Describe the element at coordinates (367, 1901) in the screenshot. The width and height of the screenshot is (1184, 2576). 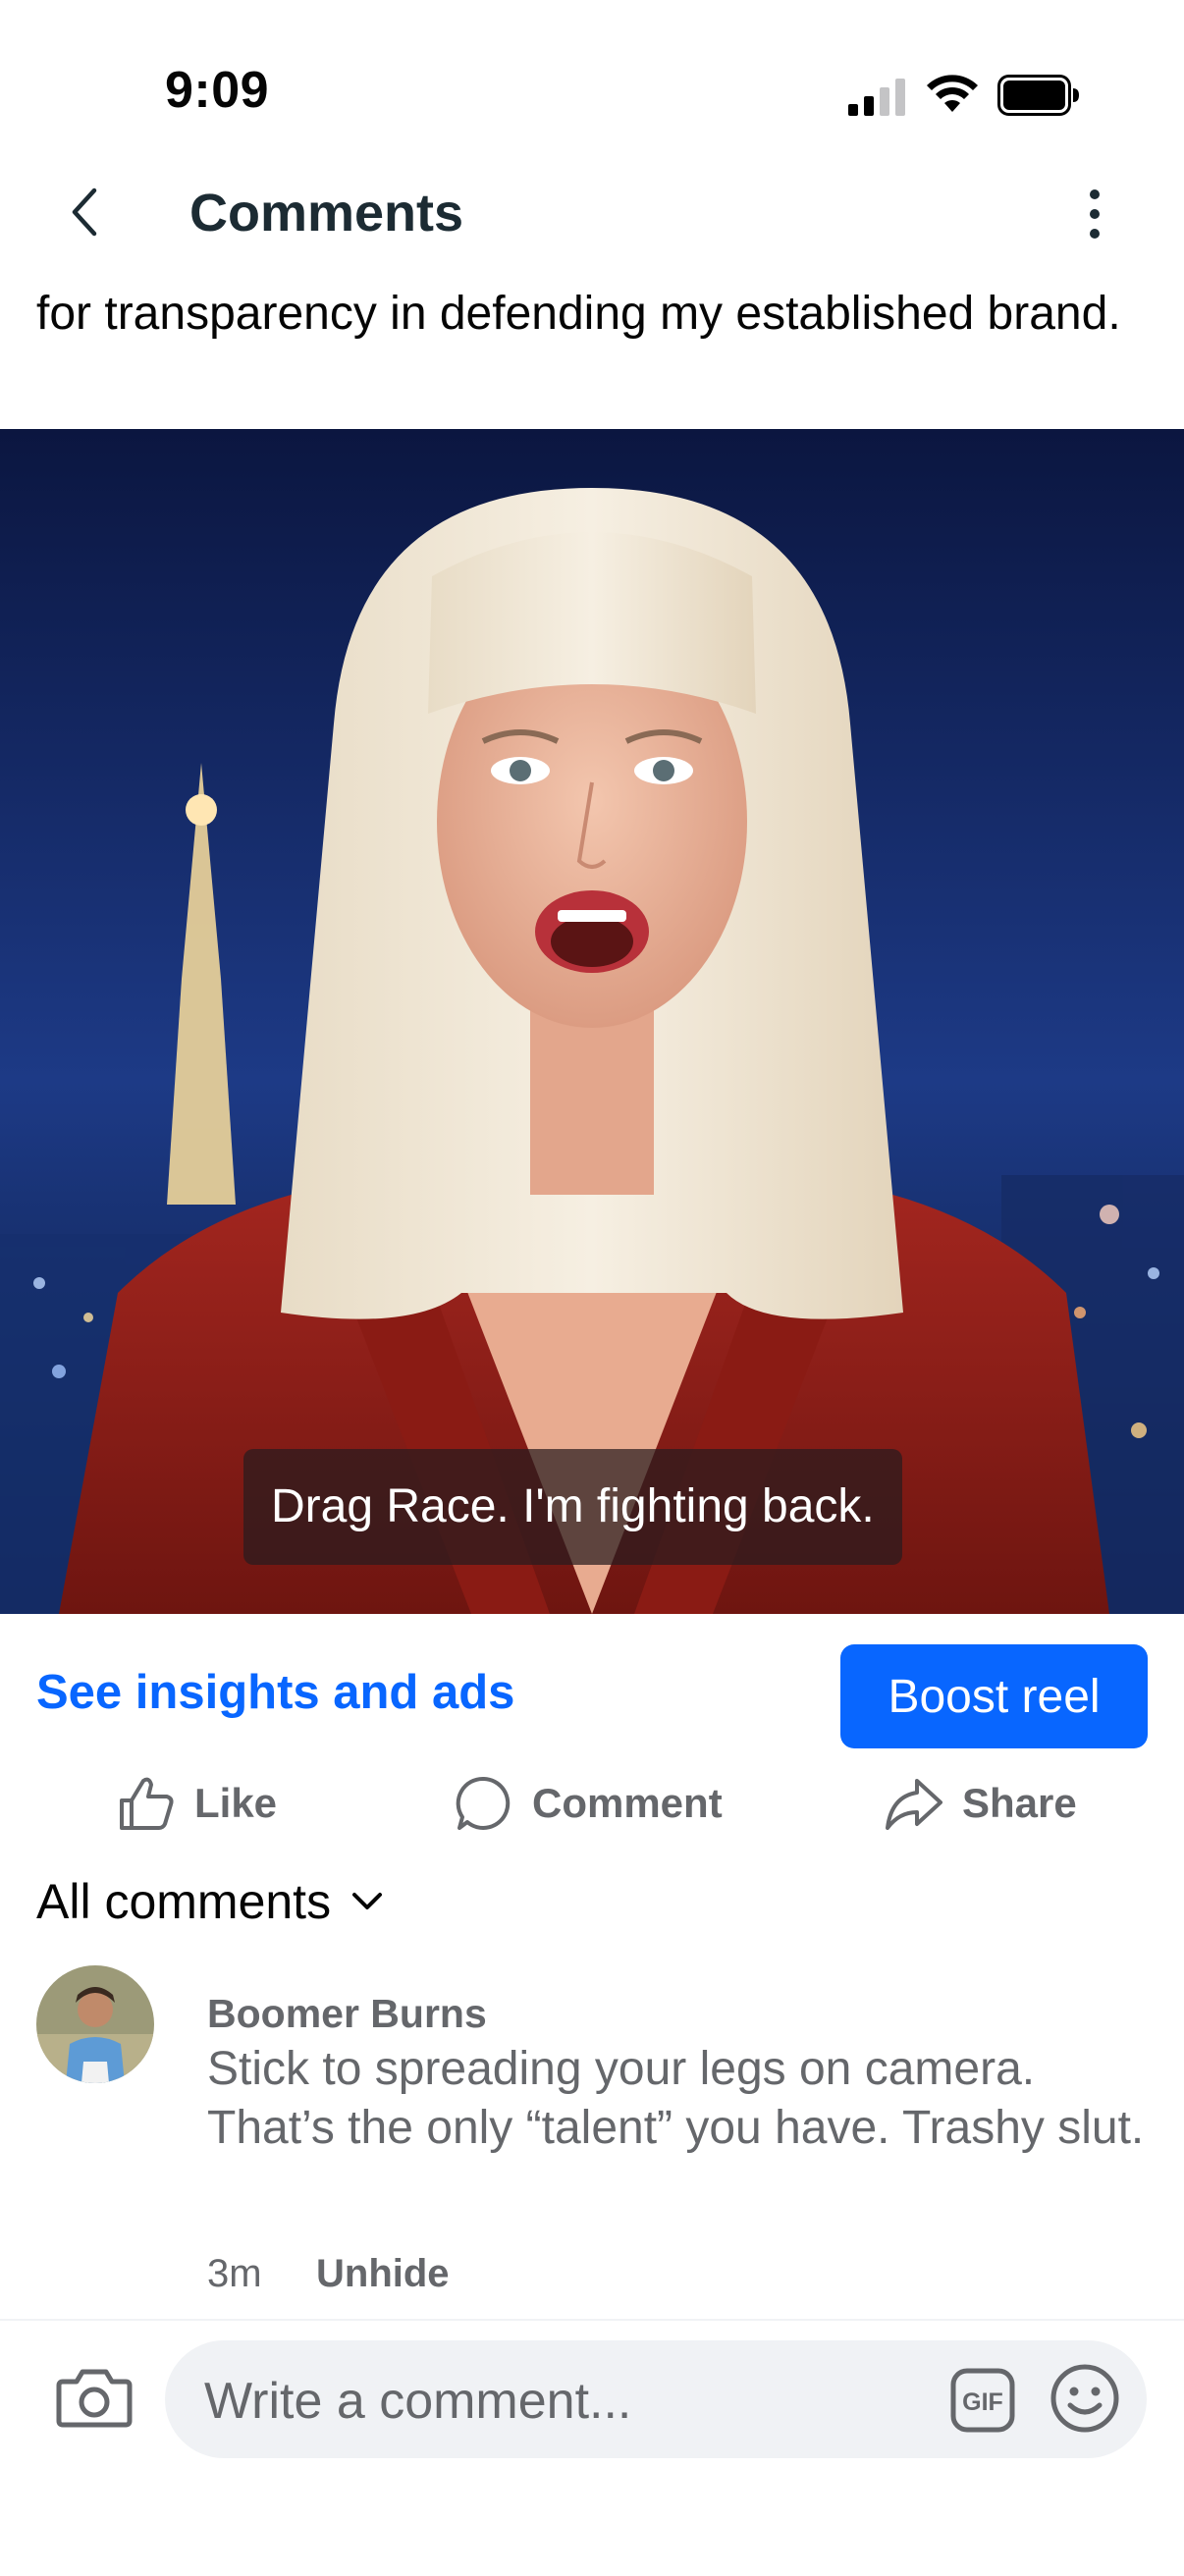
I see `chevron-down-icon` at that location.